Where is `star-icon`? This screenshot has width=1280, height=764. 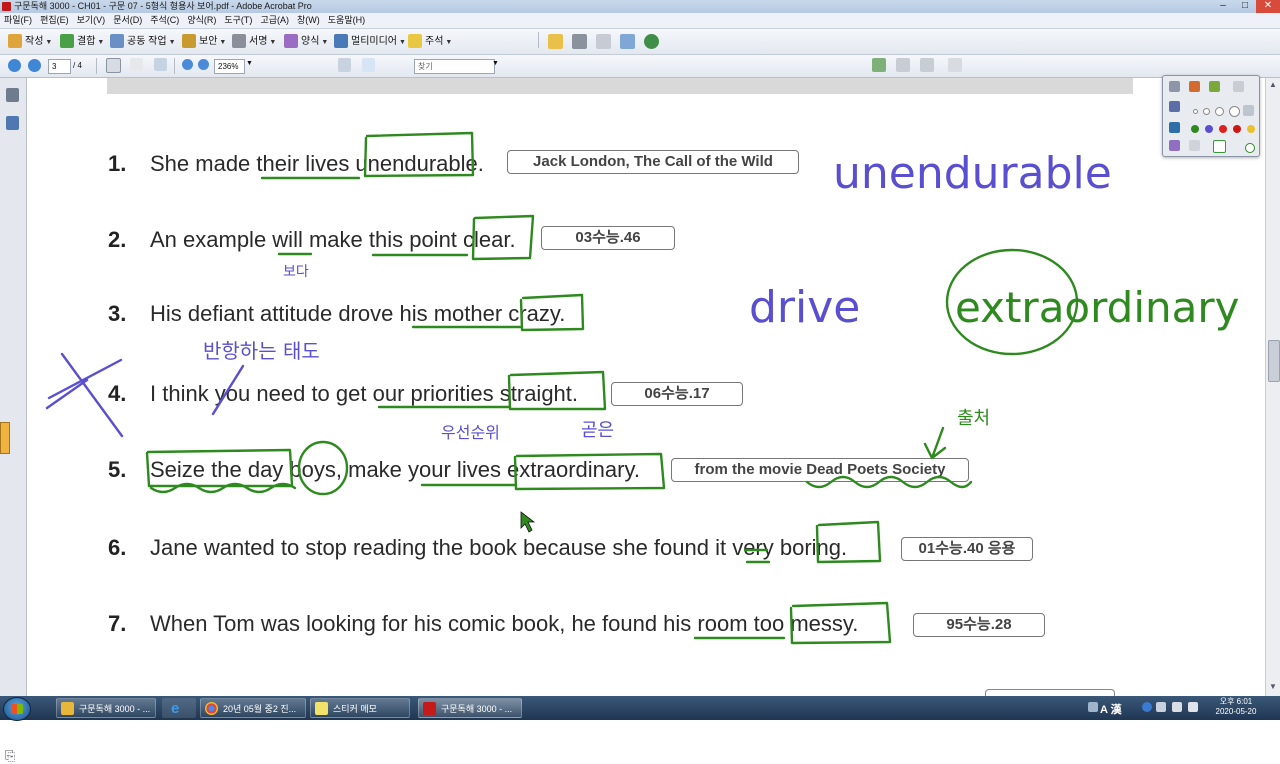
star-icon is located at coordinates (1238, 86).